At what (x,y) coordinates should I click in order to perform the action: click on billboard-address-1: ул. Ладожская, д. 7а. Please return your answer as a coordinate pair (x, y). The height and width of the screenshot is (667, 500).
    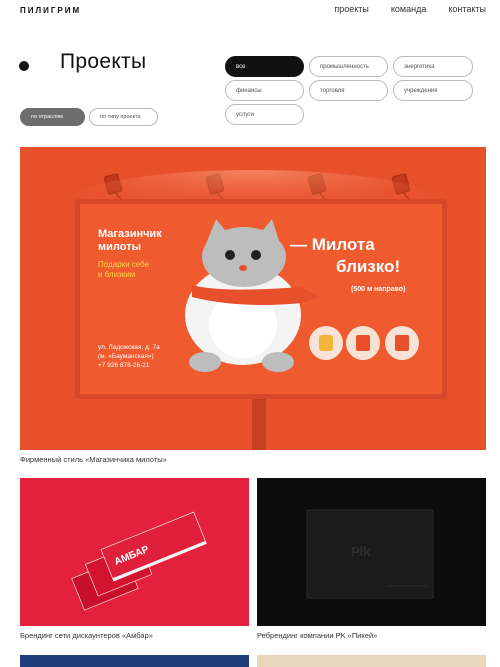
    Looking at the image, I should click on (129, 347).